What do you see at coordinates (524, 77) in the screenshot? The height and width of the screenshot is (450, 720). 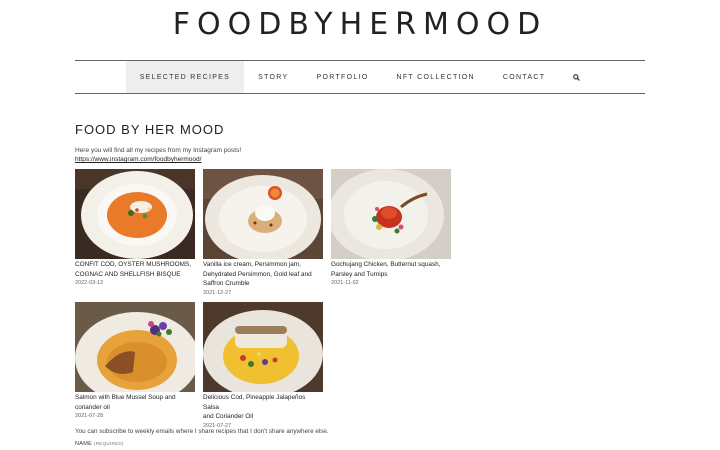 I see `nav-contact: CONTACT` at bounding box center [524, 77].